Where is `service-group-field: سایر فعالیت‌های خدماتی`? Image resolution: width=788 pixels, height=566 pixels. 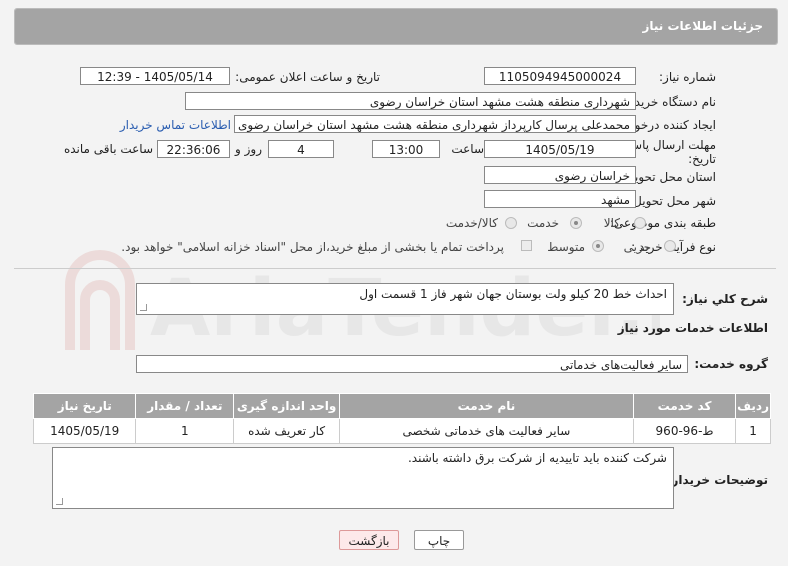
service-group-field: سایر فعالیت‌های خدماتی is located at coordinates (412, 364).